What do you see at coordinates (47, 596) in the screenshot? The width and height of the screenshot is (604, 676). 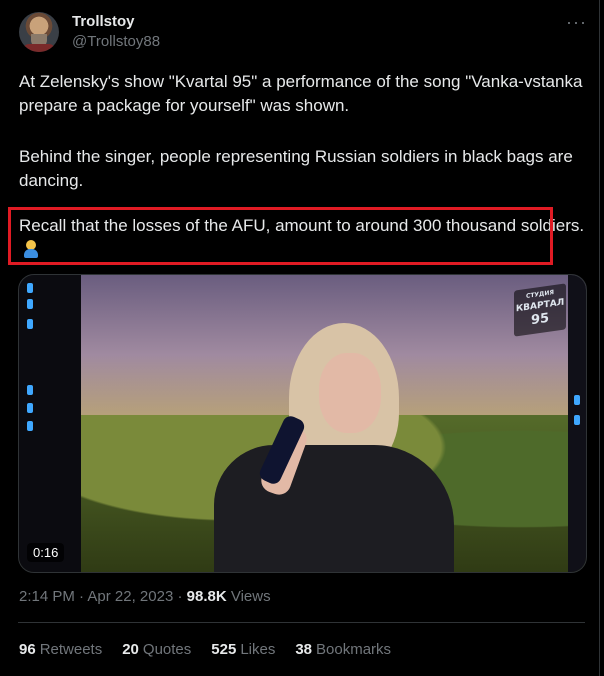 I see `tweet-time: 2:14 PM` at bounding box center [47, 596].